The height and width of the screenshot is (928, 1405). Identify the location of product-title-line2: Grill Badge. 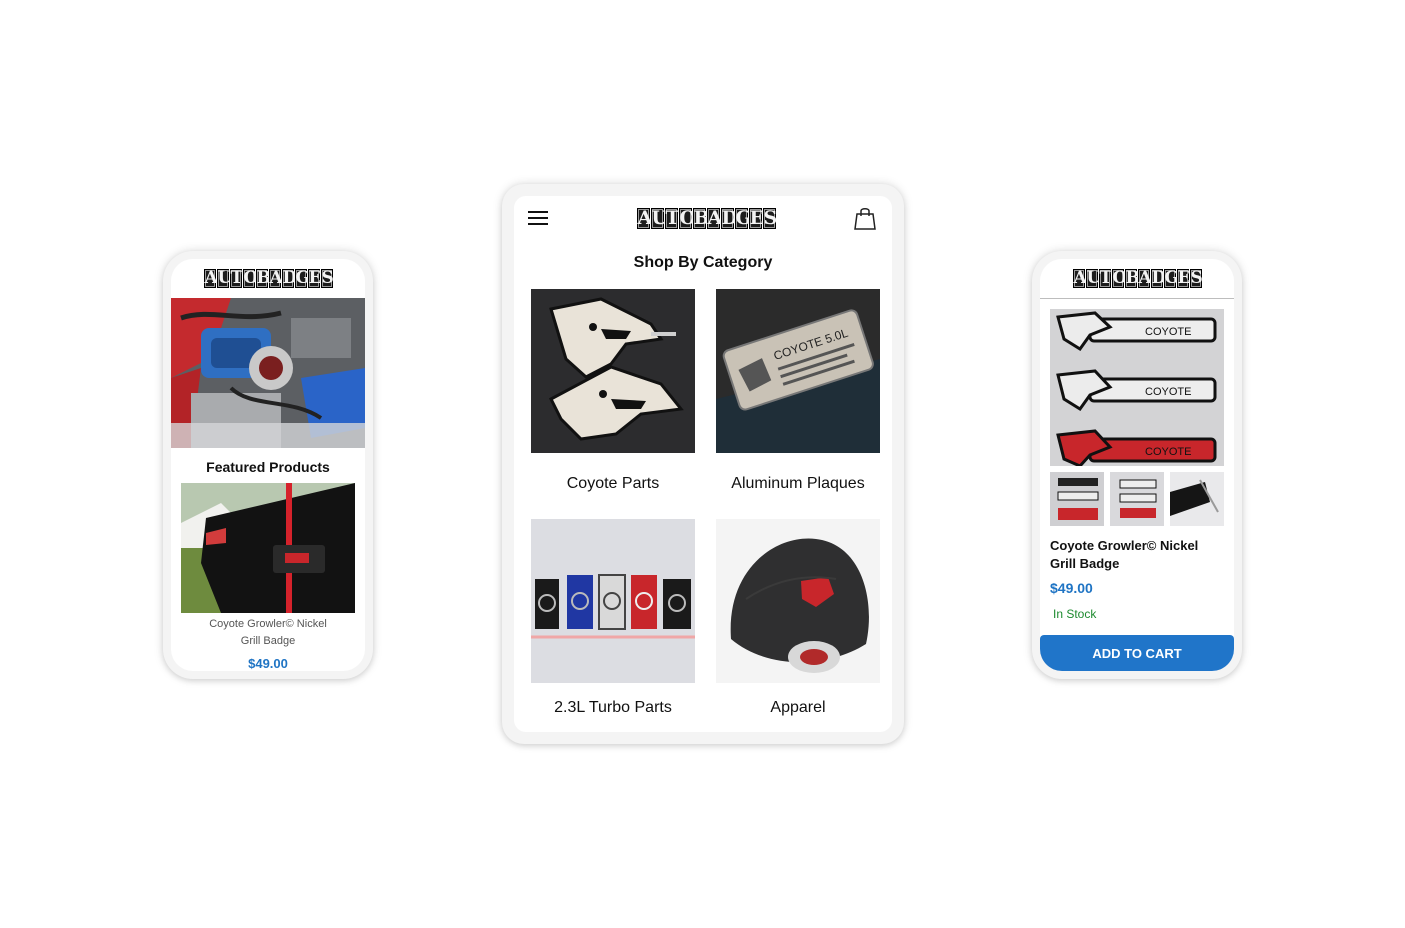
(1085, 563).